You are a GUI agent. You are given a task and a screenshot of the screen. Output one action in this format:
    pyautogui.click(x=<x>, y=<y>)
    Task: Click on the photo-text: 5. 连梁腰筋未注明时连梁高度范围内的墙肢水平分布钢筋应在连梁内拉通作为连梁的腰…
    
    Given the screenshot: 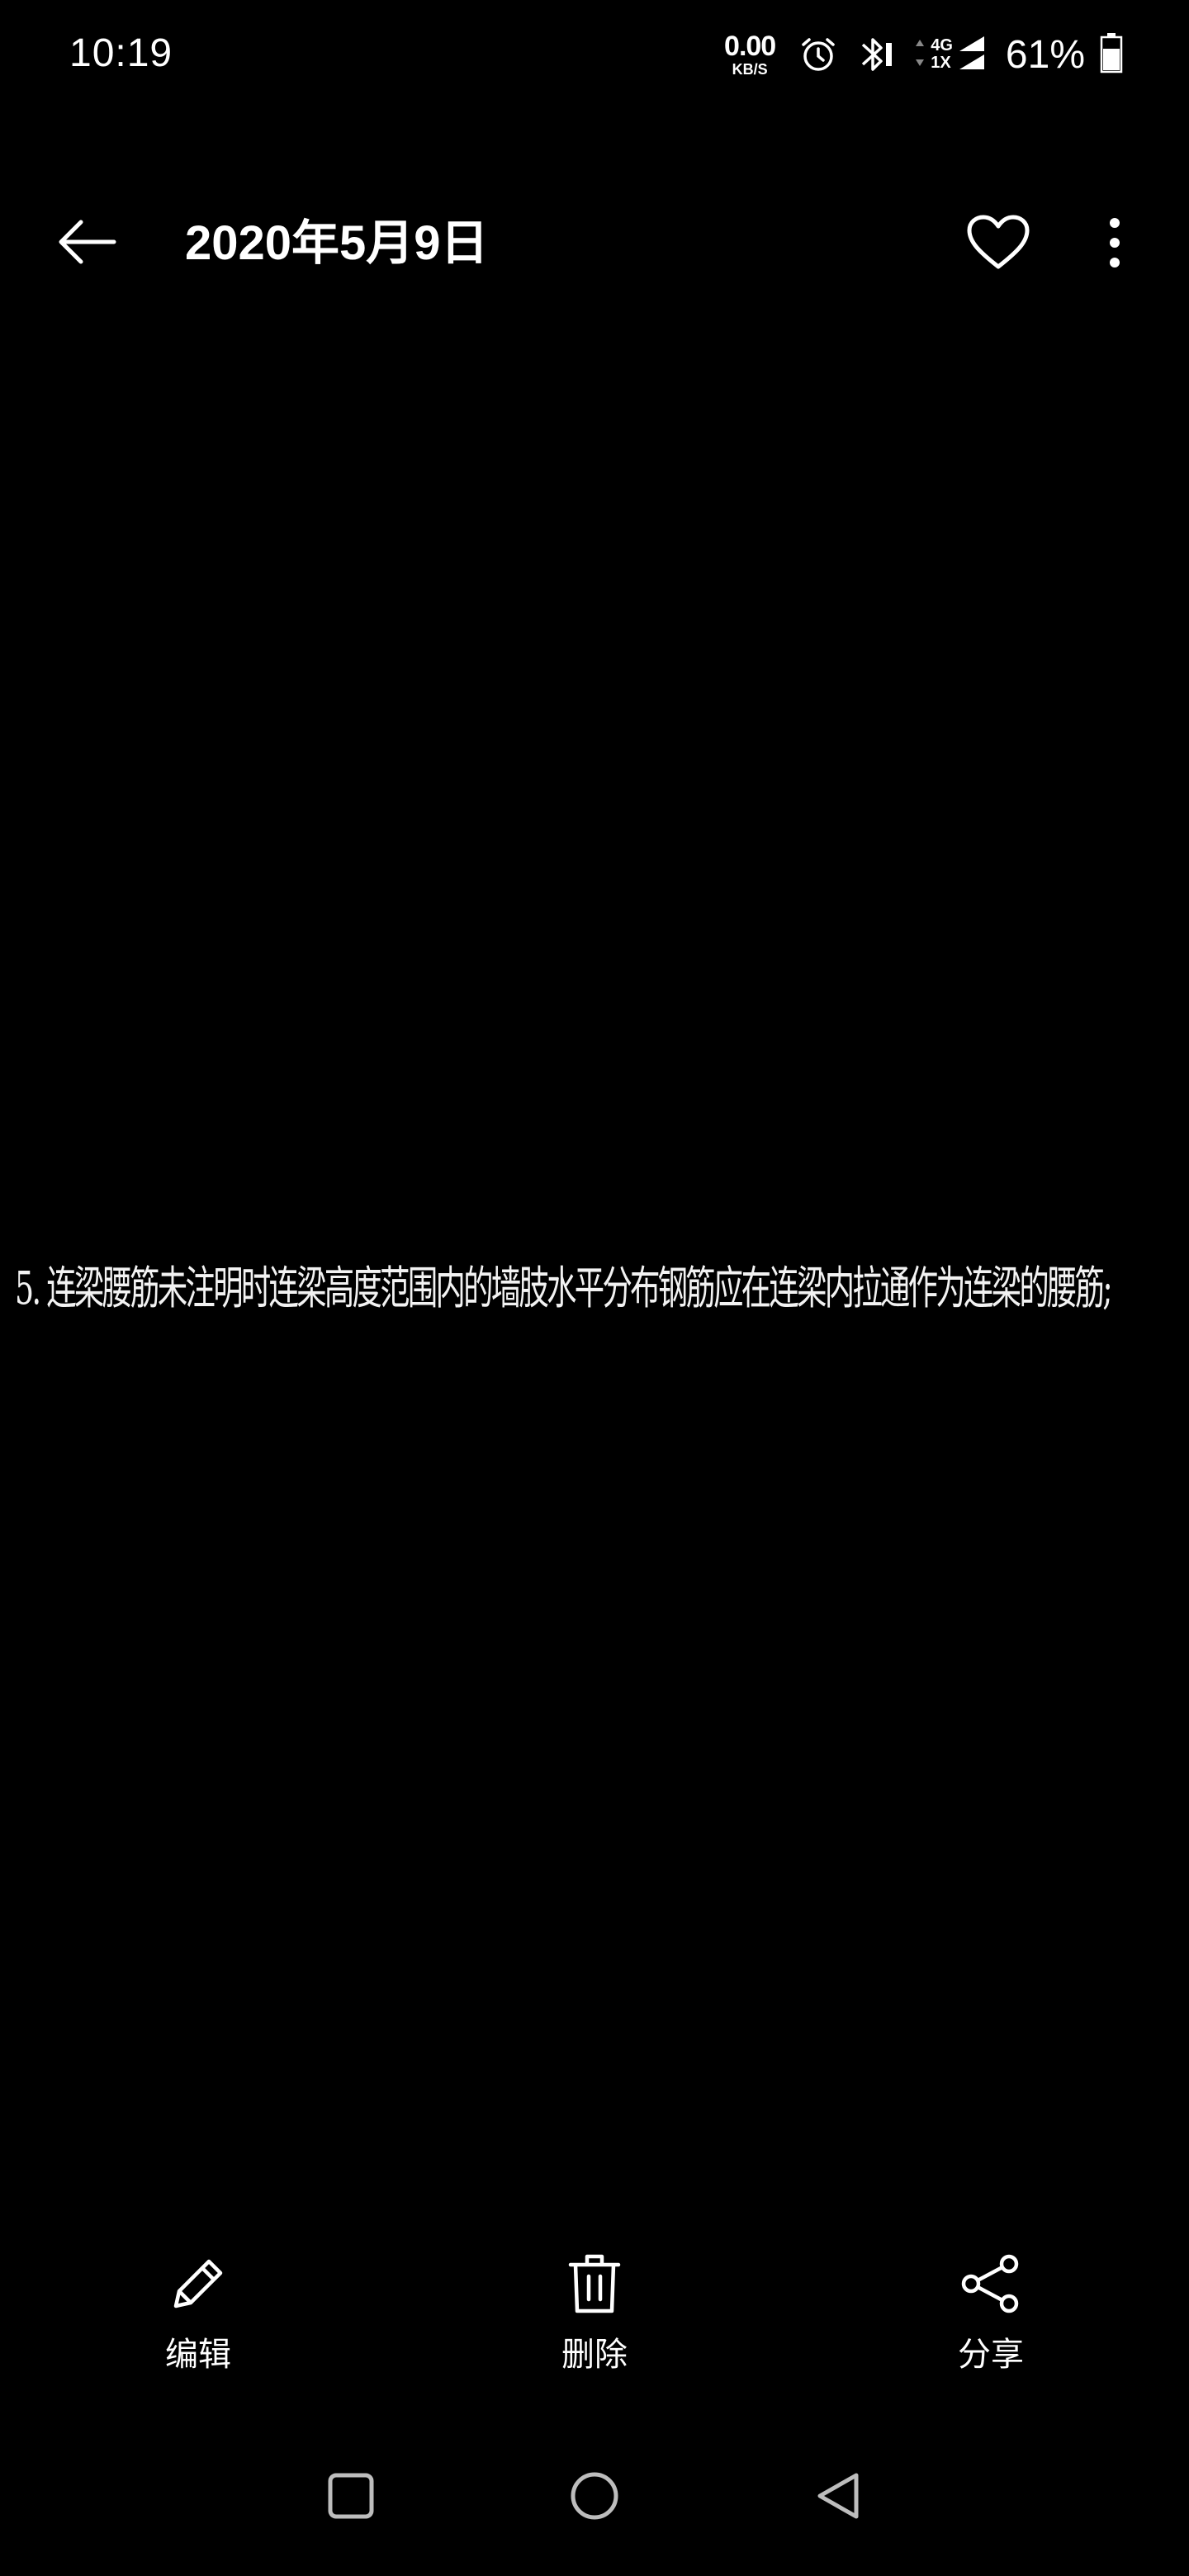 What is the action you would take?
    pyautogui.click(x=564, y=1288)
    